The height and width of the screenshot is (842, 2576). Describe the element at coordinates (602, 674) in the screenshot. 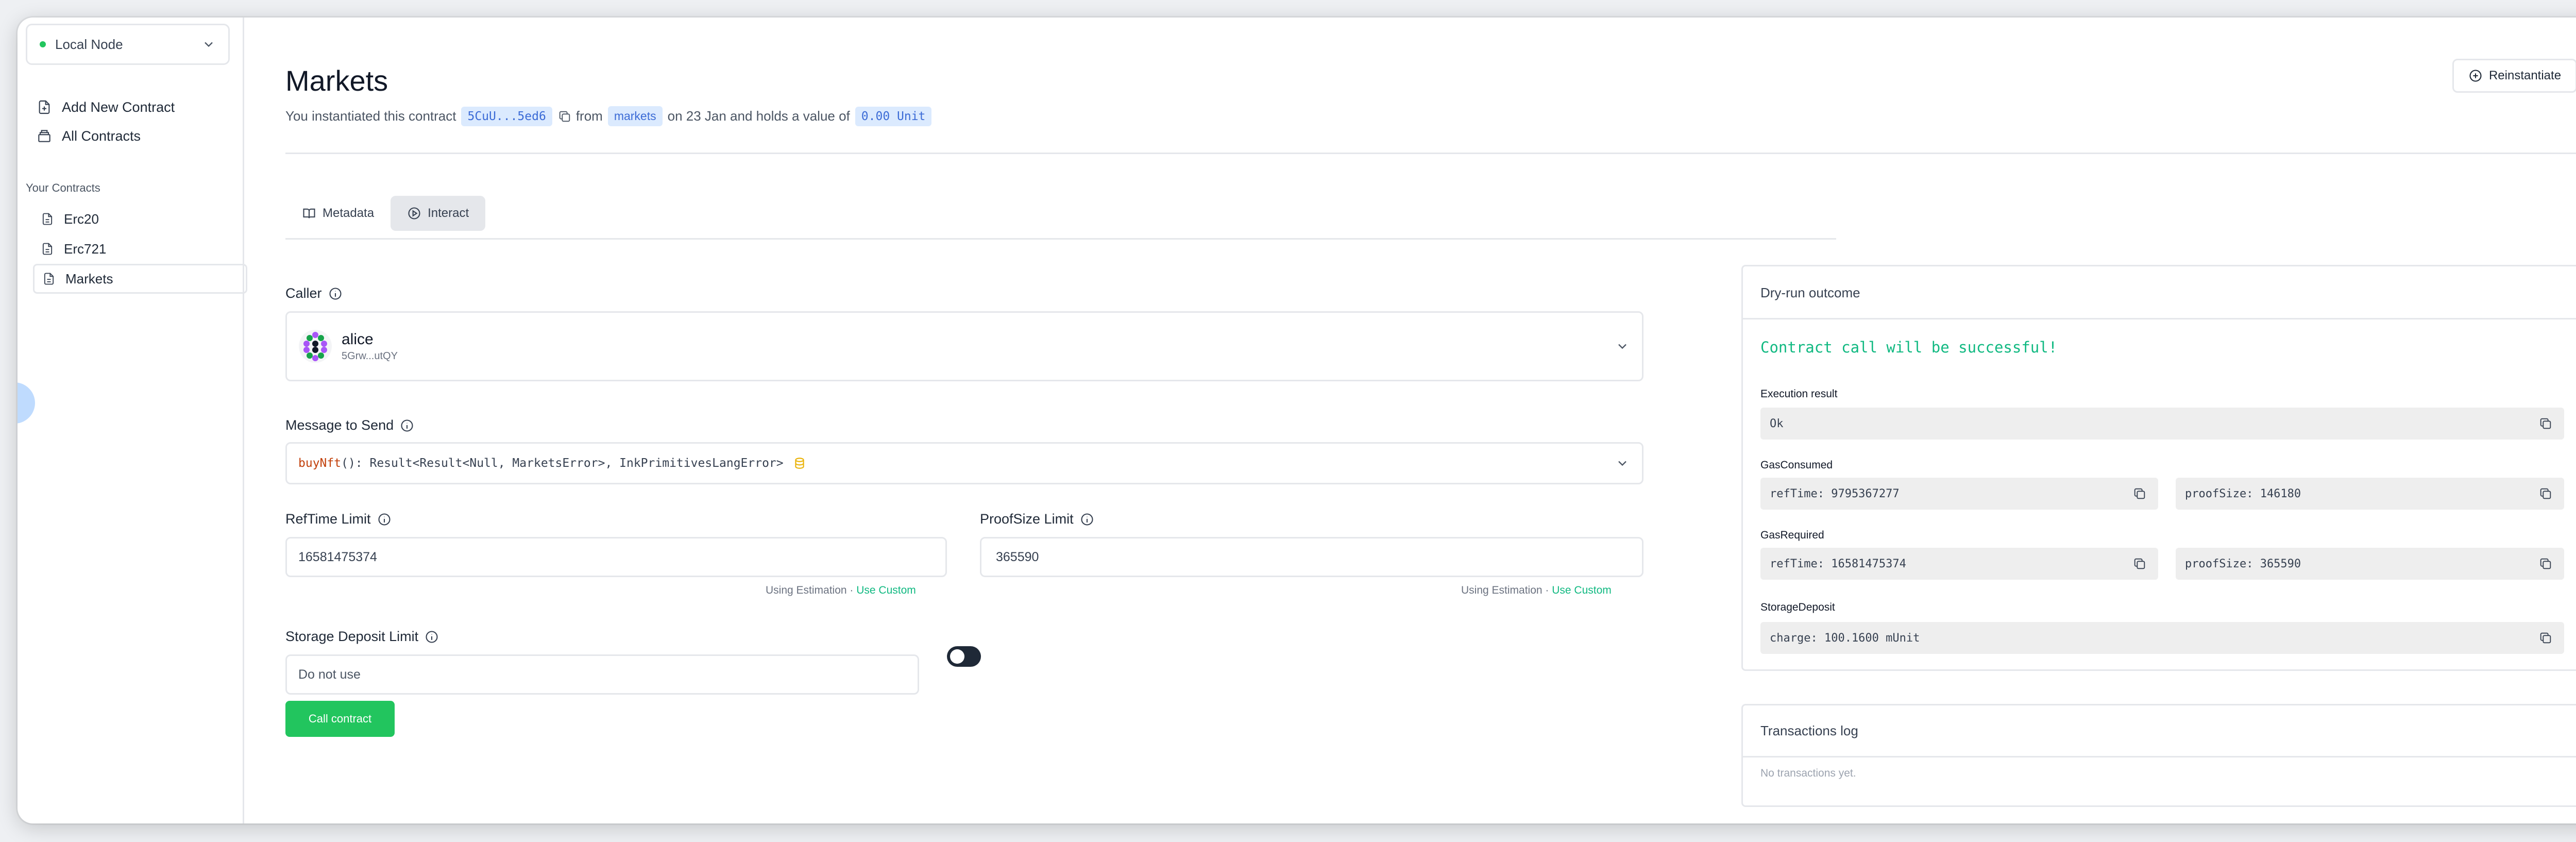

I see `storage-deposit-input: Do not use` at that location.